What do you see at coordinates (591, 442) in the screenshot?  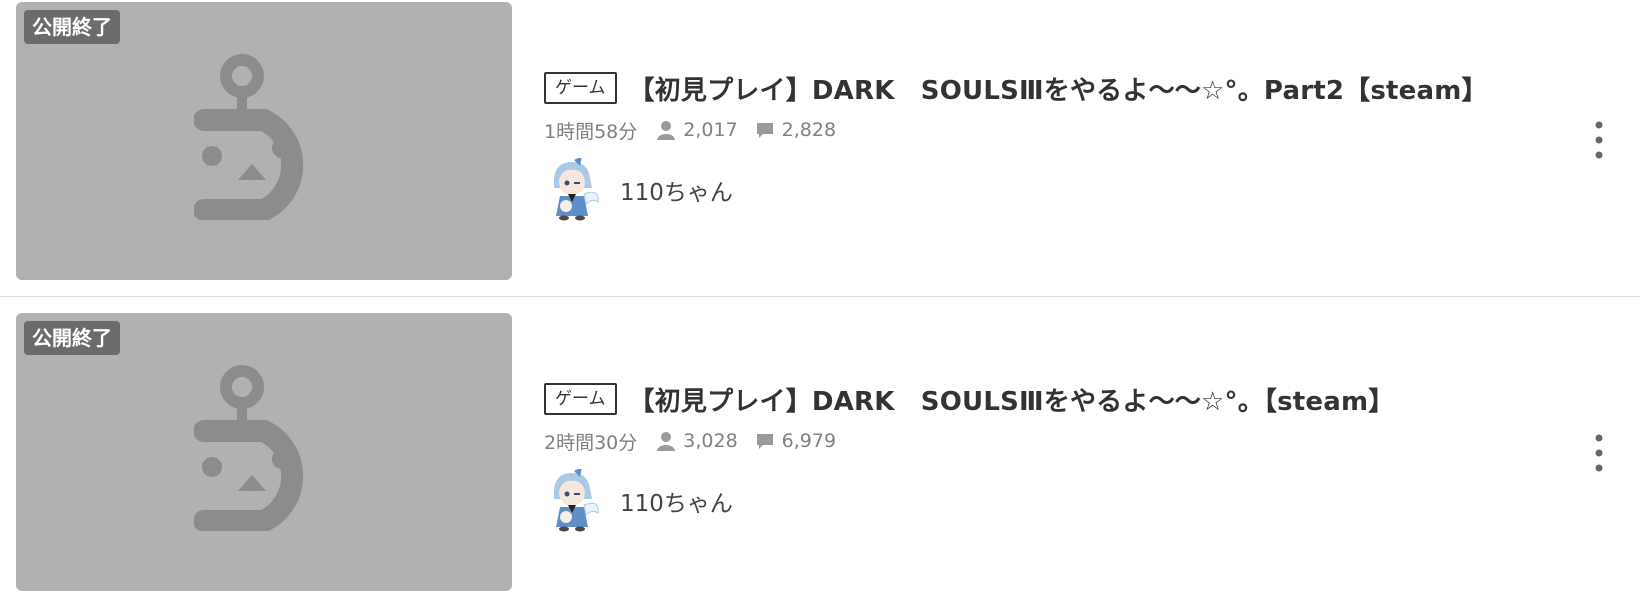 I see `duration: 2時間30分` at bounding box center [591, 442].